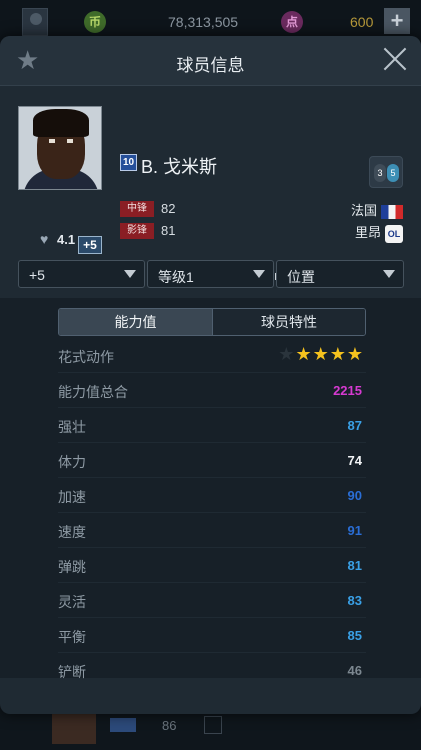  What do you see at coordinates (74, 729) in the screenshot?
I see `background-card` at bounding box center [74, 729].